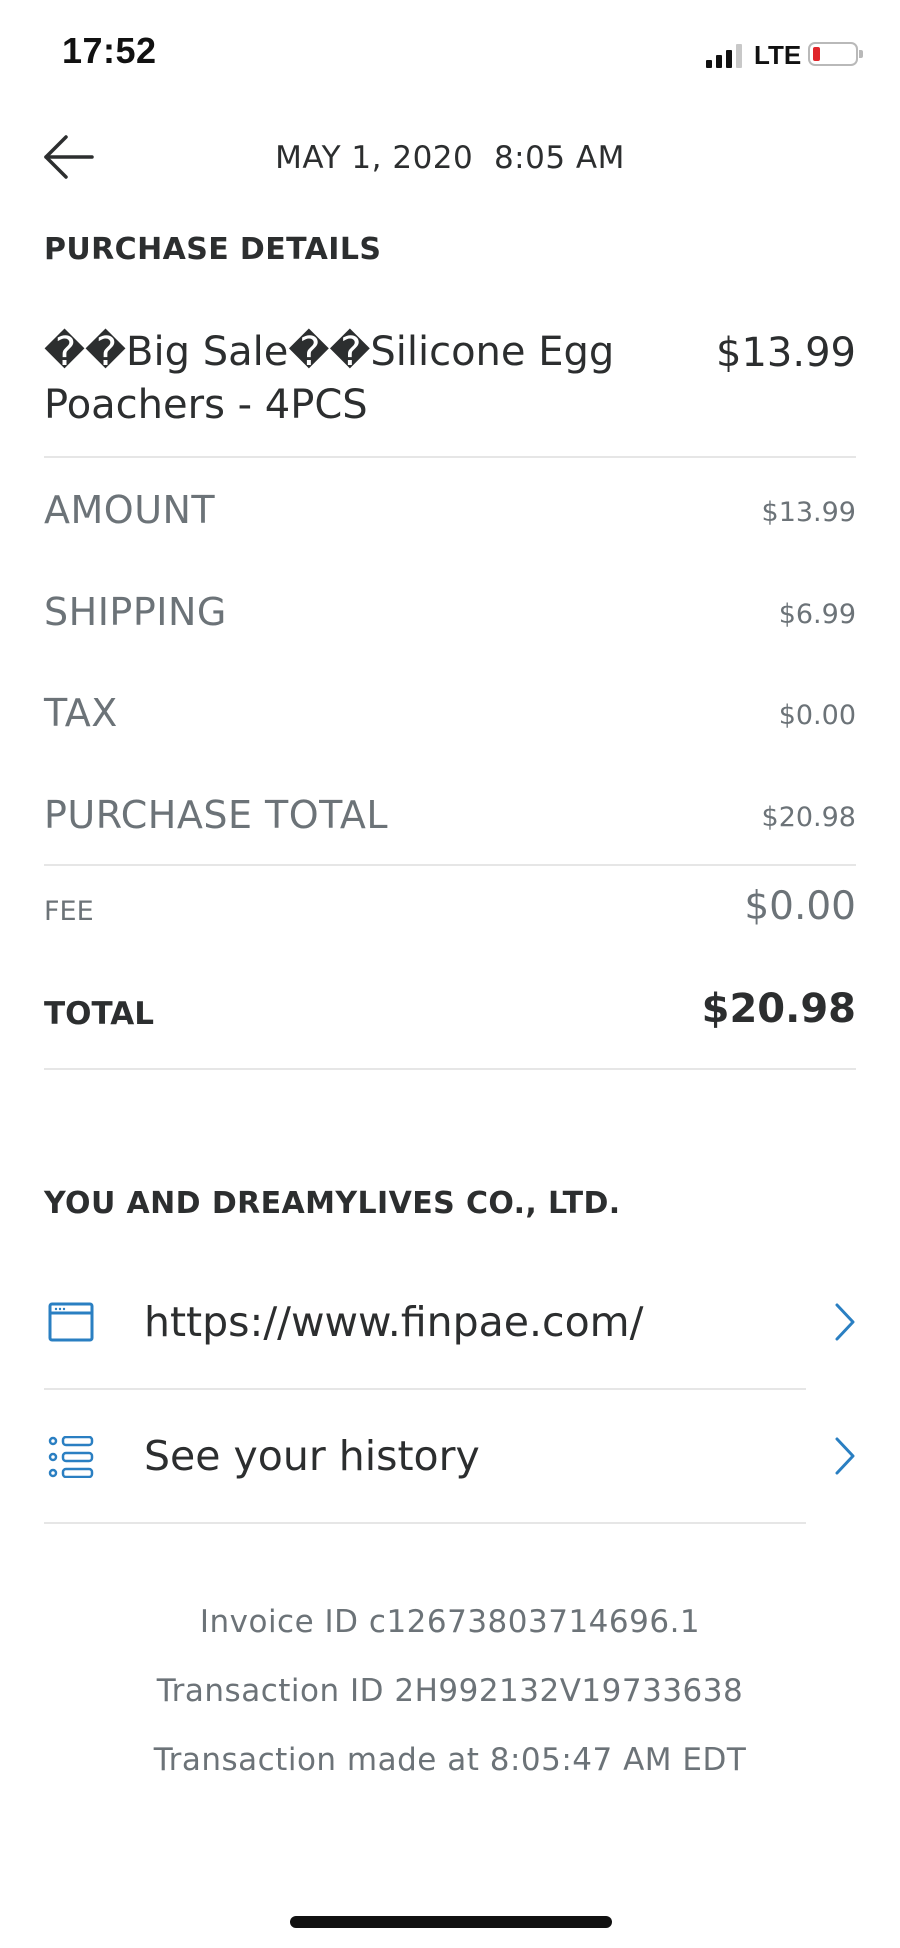 The image size is (900, 1948). Describe the element at coordinates (451, 1922) in the screenshot. I see `home-indicator` at that location.